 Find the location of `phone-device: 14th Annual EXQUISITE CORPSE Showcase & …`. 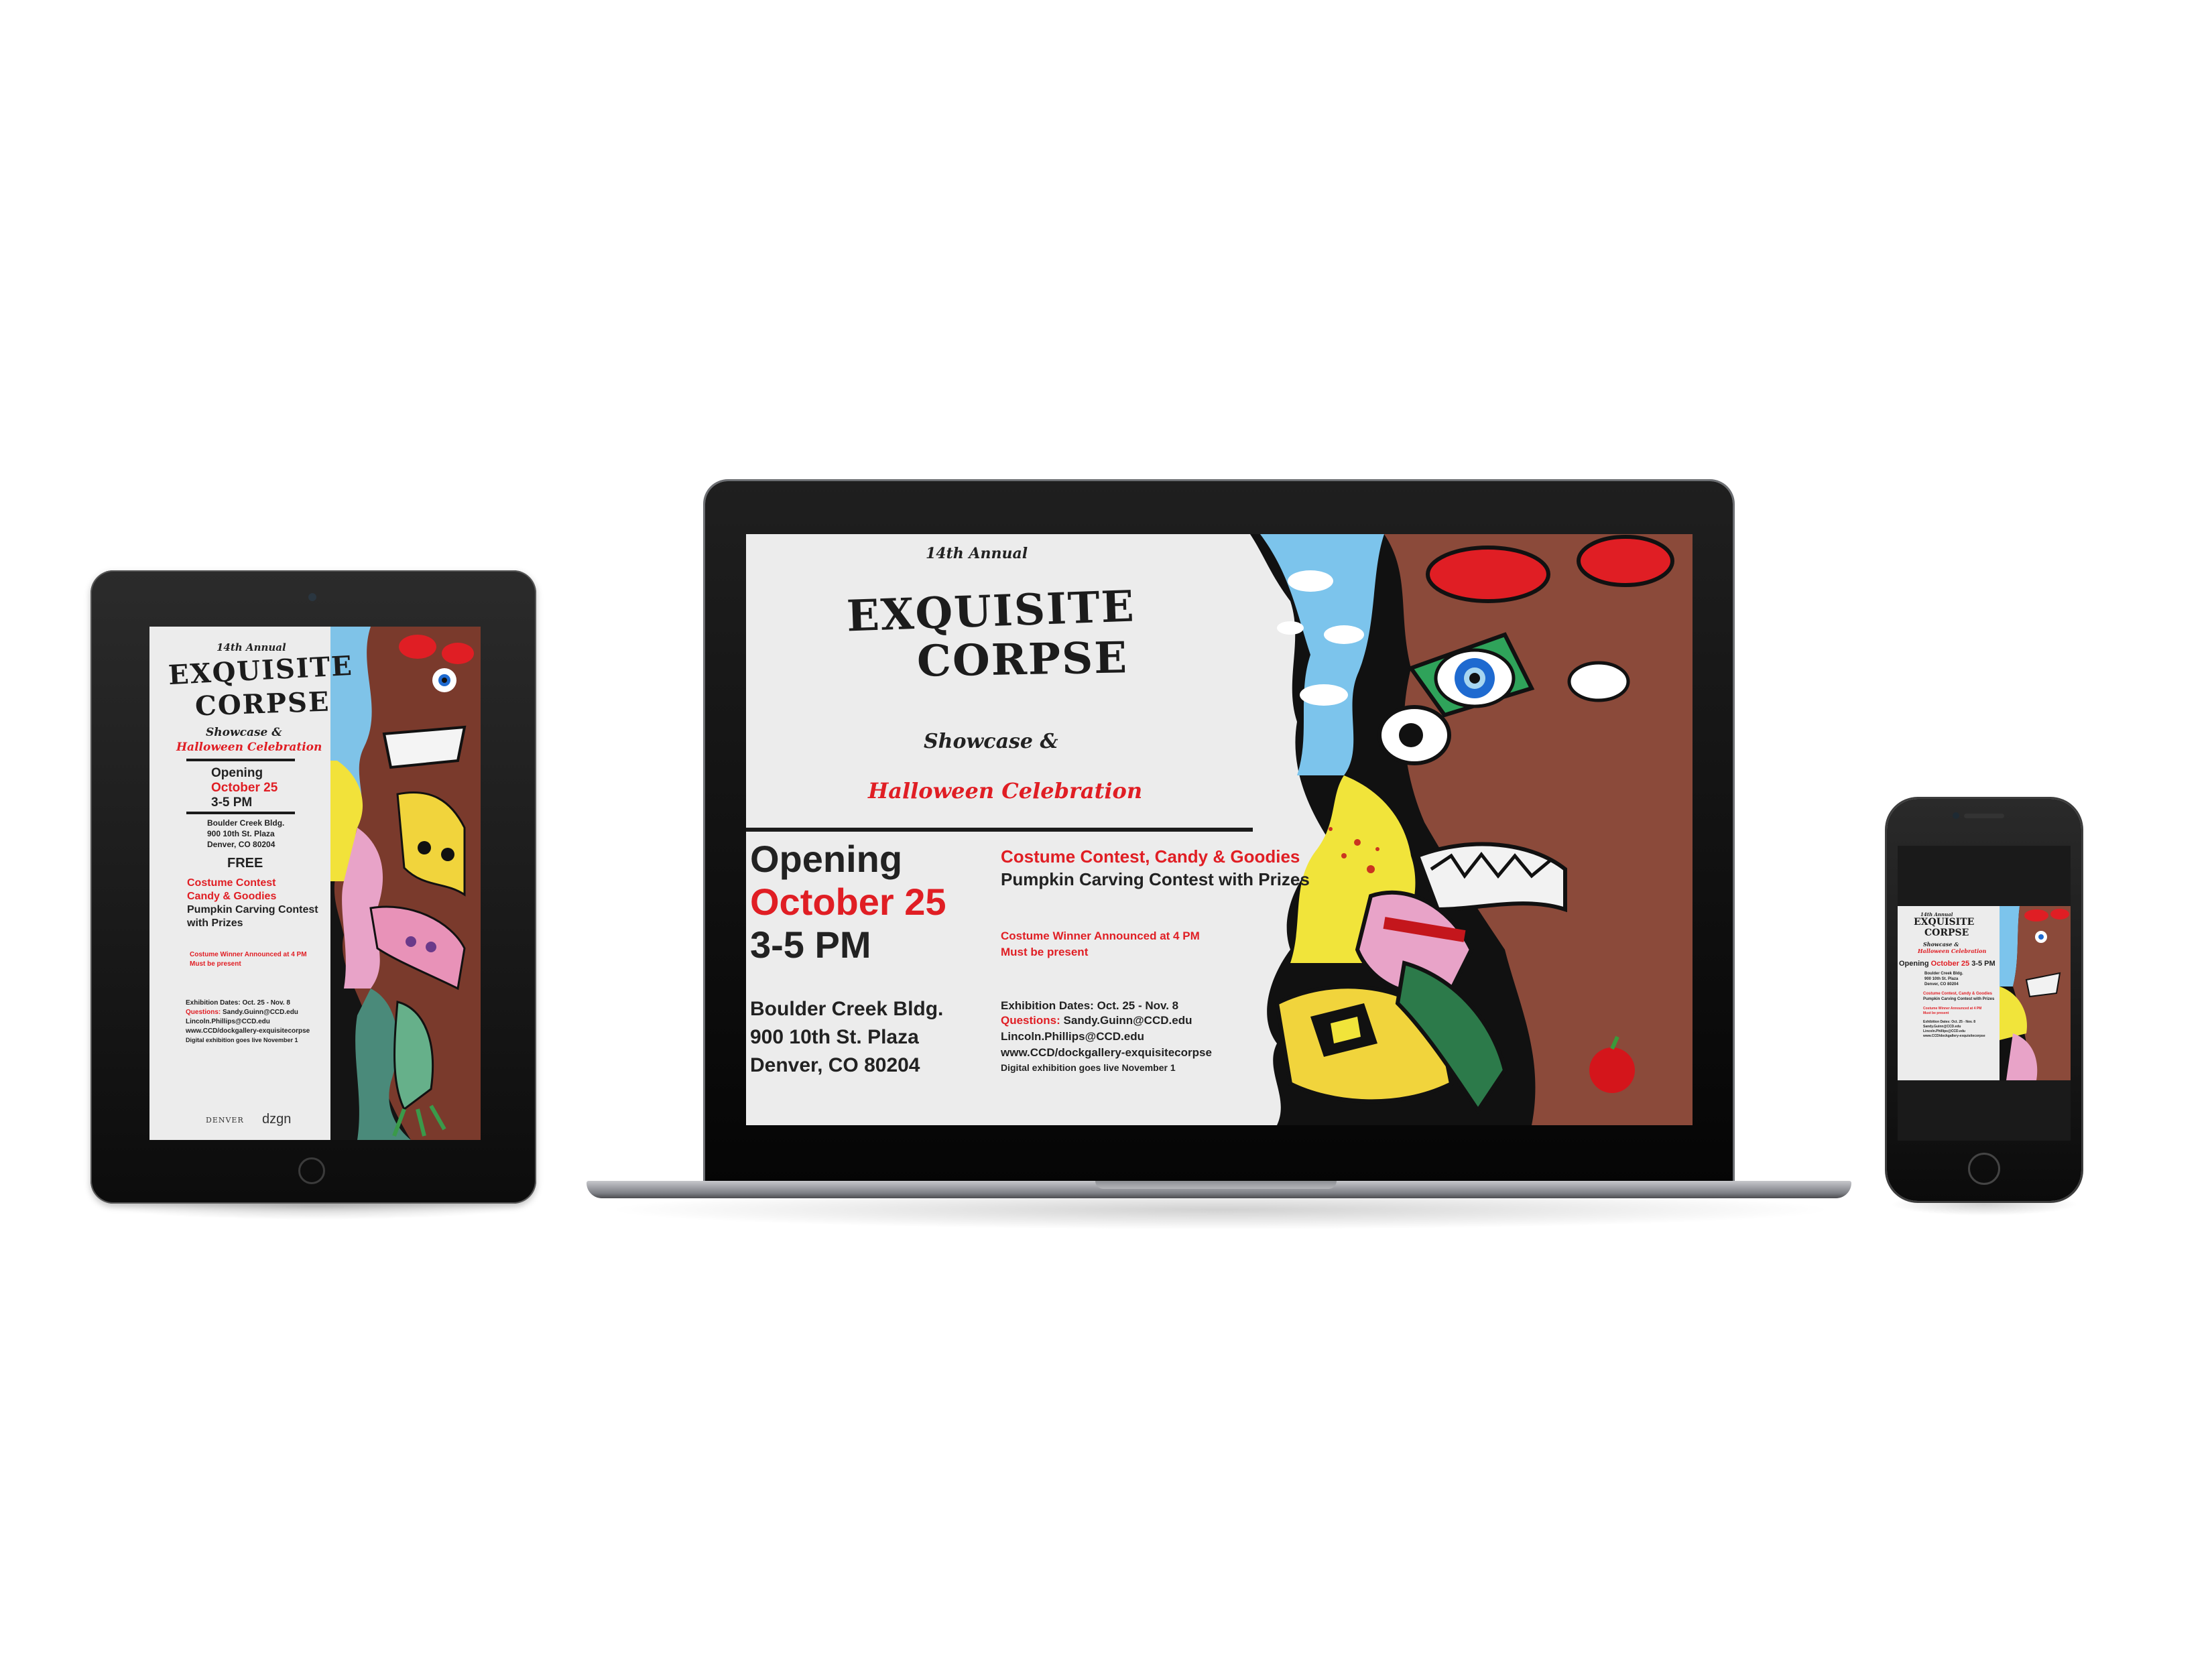

phone-device: 14th Annual EXQUISITE CORPSE Showcase & … is located at coordinates (1984, 1000).